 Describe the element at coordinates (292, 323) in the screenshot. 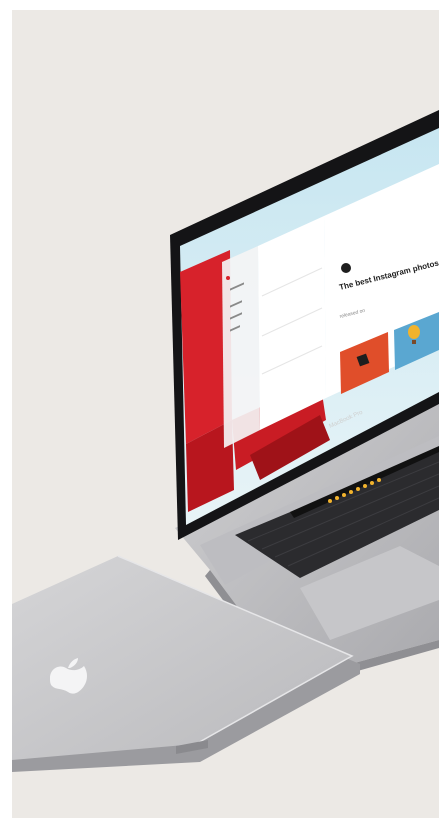

I see `app-mail-list` at that location.